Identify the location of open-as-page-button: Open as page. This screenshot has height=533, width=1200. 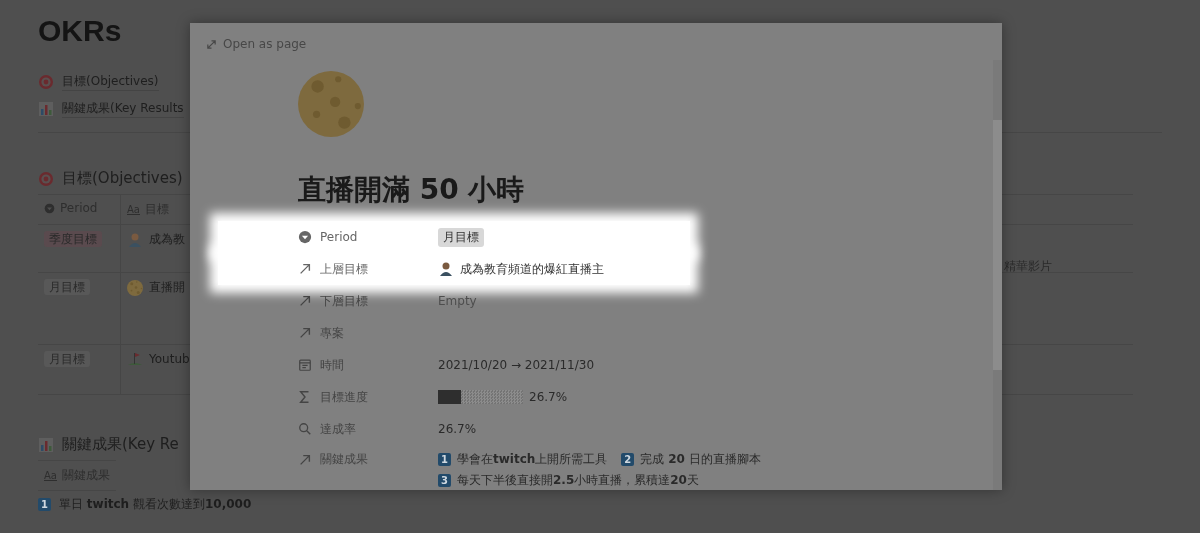
(604, 44).